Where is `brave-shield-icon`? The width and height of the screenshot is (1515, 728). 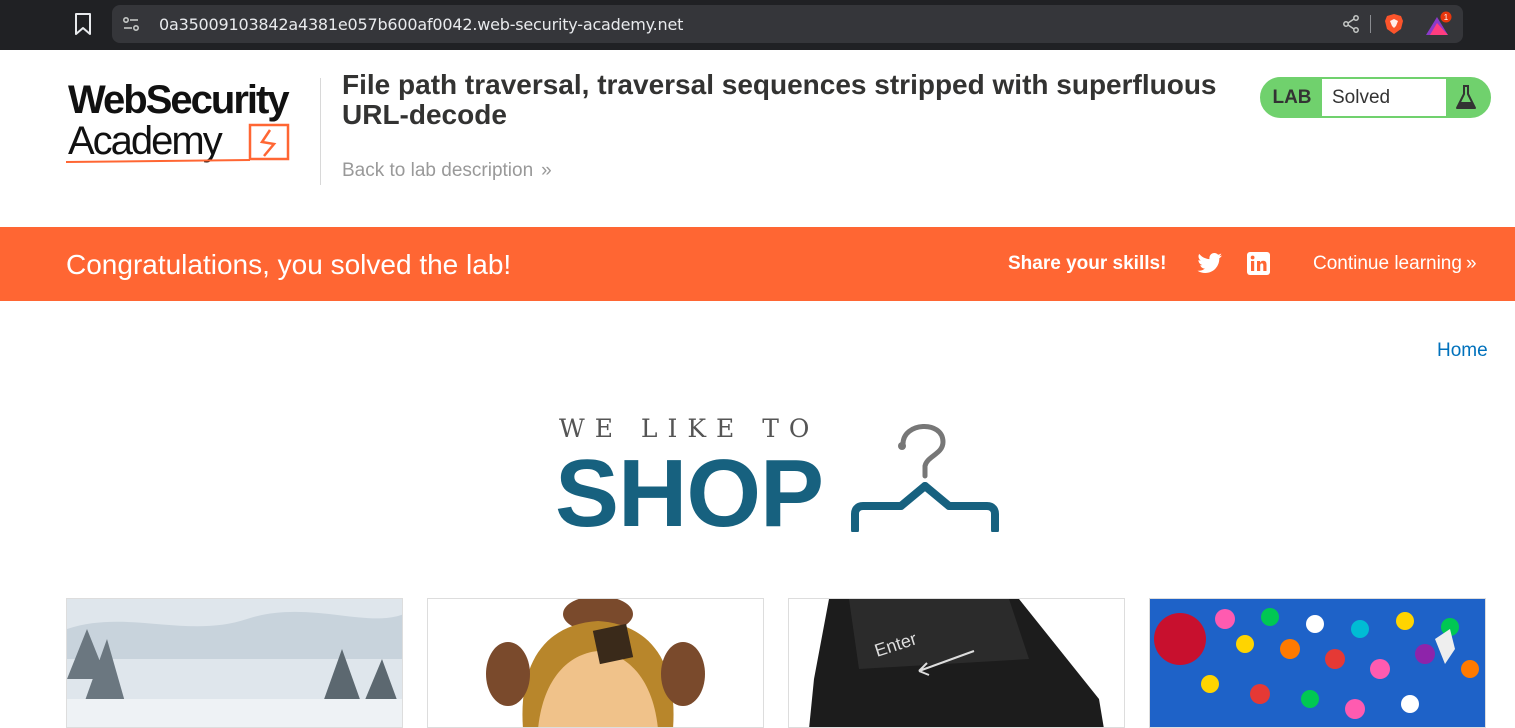 brave-shield-icon is located at coordinates (1394, 24).